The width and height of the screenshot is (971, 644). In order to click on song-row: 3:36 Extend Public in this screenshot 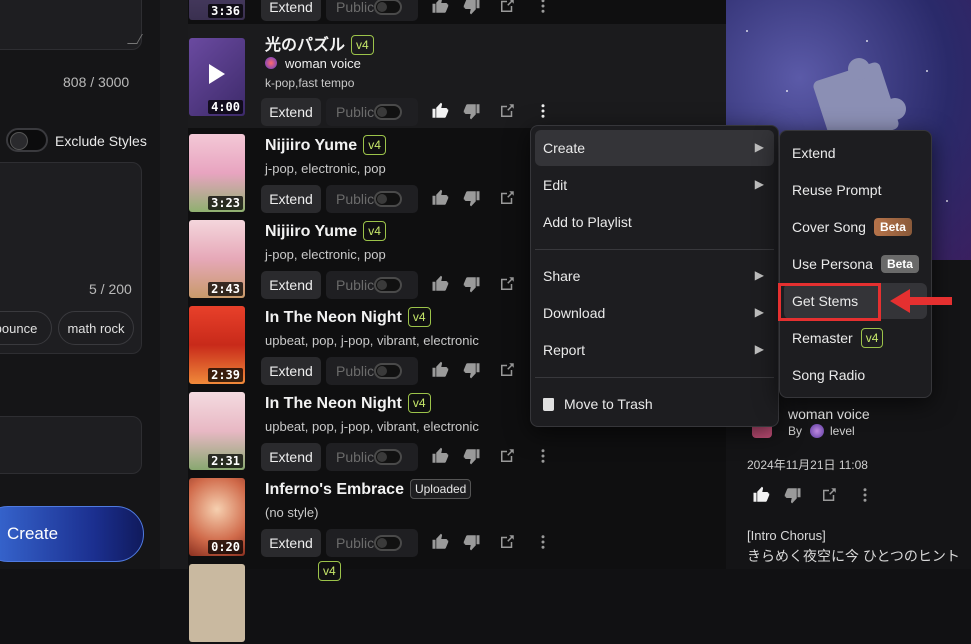, I will do `click(457, 11)`.